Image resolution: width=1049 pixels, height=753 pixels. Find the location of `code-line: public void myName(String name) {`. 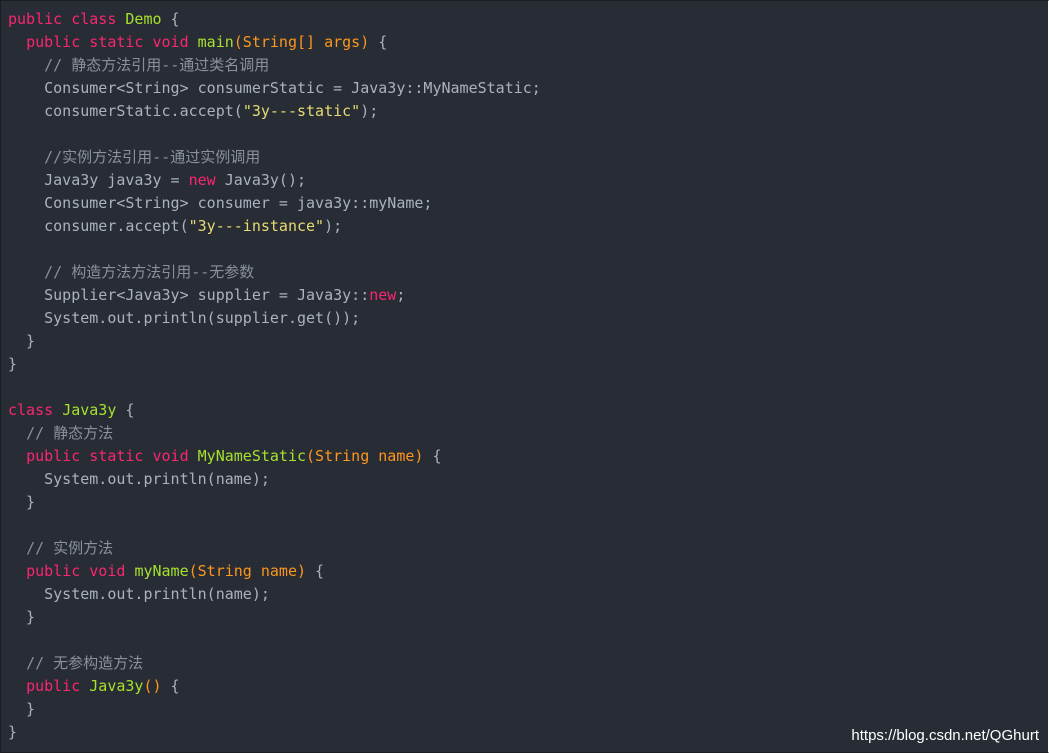

code-line: public void myName(String name) { is located at coordinates (528, 571).